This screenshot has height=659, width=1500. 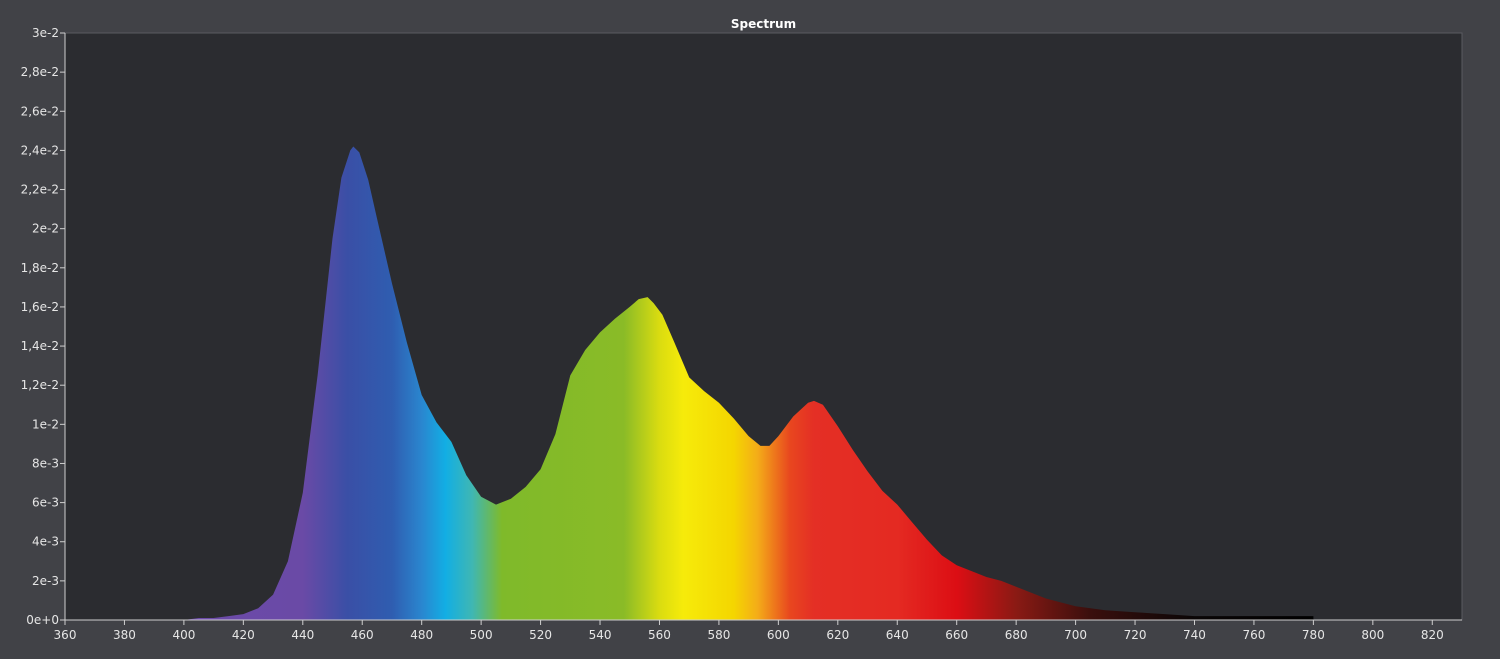 What do you see at coordinates (124, 635) in the screenshot?
I see `x-tick-label: 380` at bounding box center [124, 635].